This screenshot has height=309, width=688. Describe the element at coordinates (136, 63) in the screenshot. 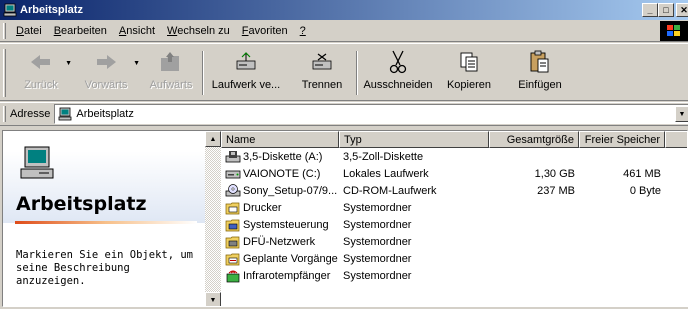

I see `forward-dropdown-icon: ▼` at that location.